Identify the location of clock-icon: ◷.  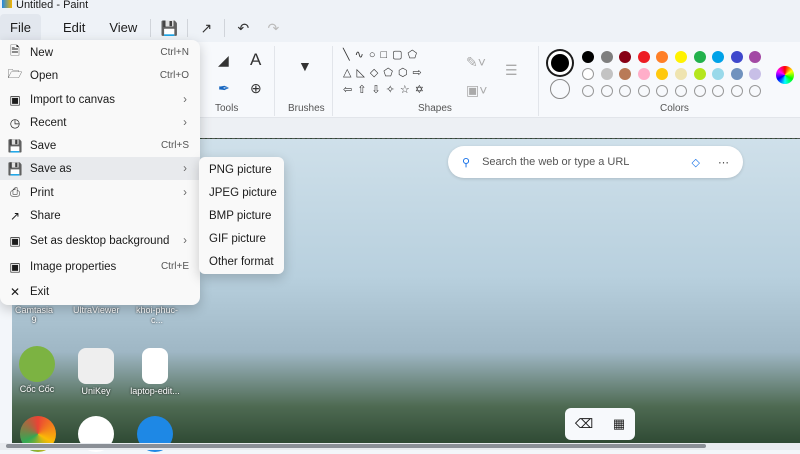
(15, 122).